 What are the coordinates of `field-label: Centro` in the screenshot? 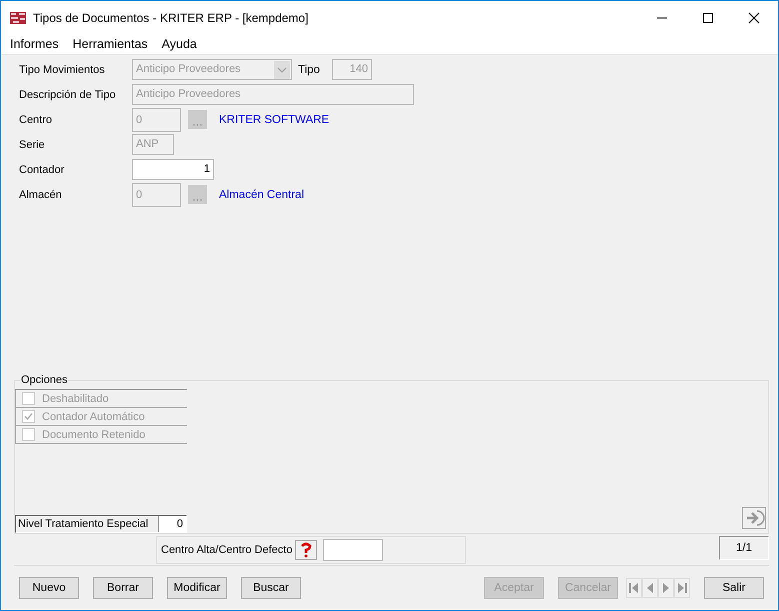 It's located at (36, 120).